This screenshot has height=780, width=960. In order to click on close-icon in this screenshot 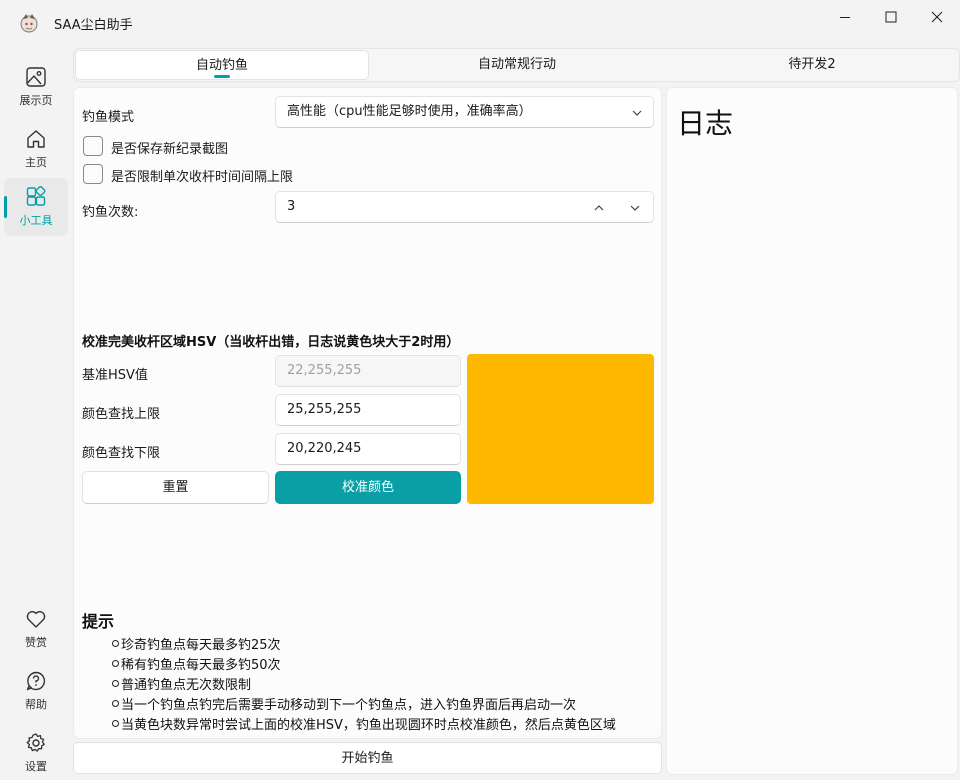, I will do `click(937, 17)`.